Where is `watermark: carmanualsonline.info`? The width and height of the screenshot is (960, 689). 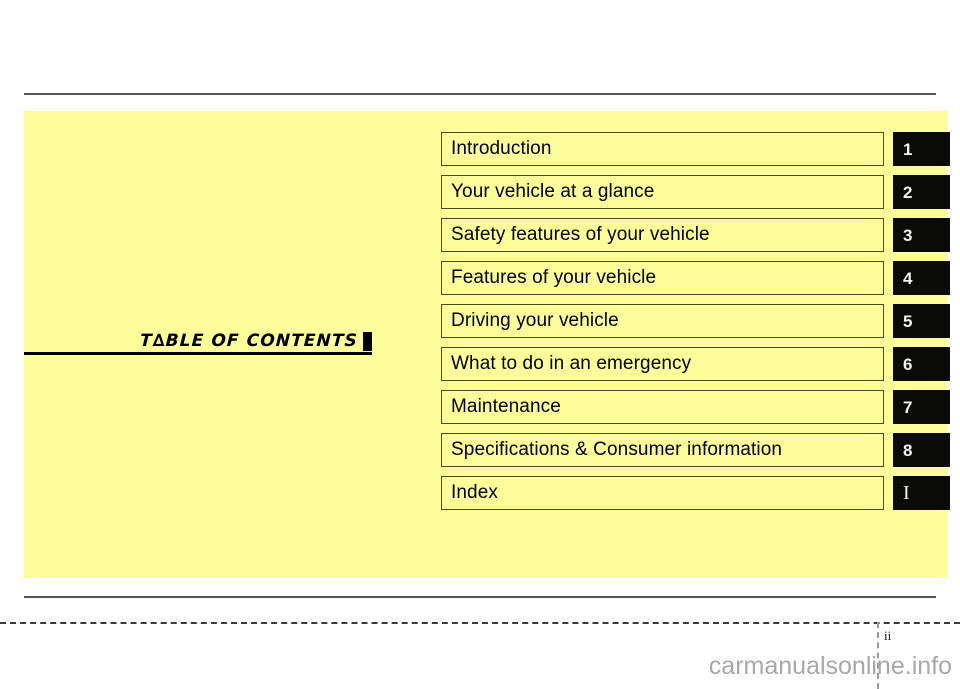 watermark: carmanualsonline.info is located at coordinates (830, 666).